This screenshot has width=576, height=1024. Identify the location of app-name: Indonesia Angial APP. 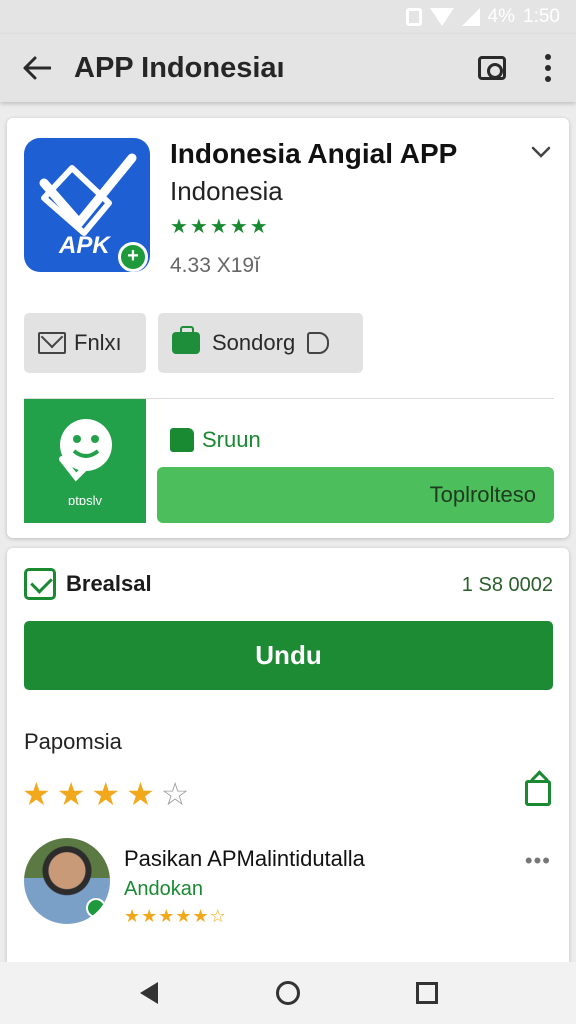
(314, 153).